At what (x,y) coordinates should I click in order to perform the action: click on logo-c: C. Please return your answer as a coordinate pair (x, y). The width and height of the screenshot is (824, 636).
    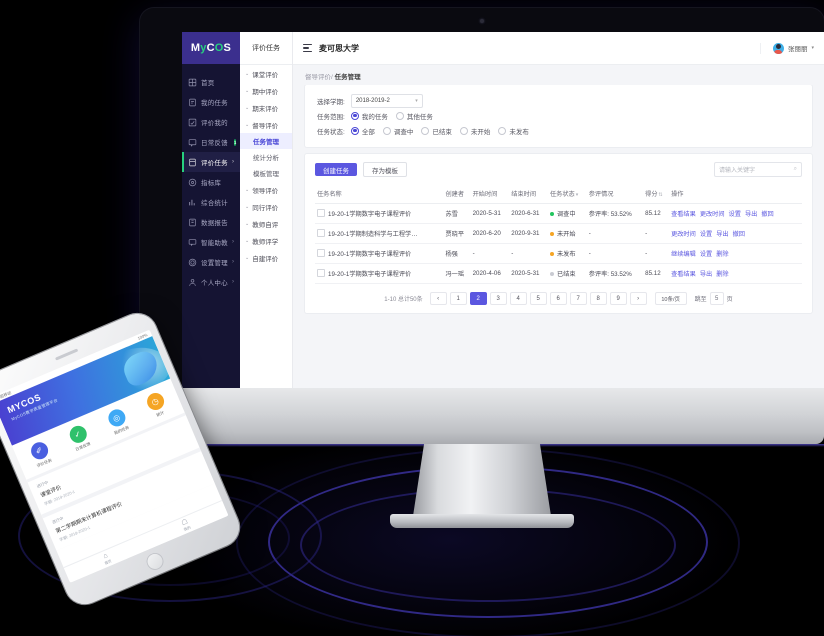
    Looking at the image, I should click on (210, 48).